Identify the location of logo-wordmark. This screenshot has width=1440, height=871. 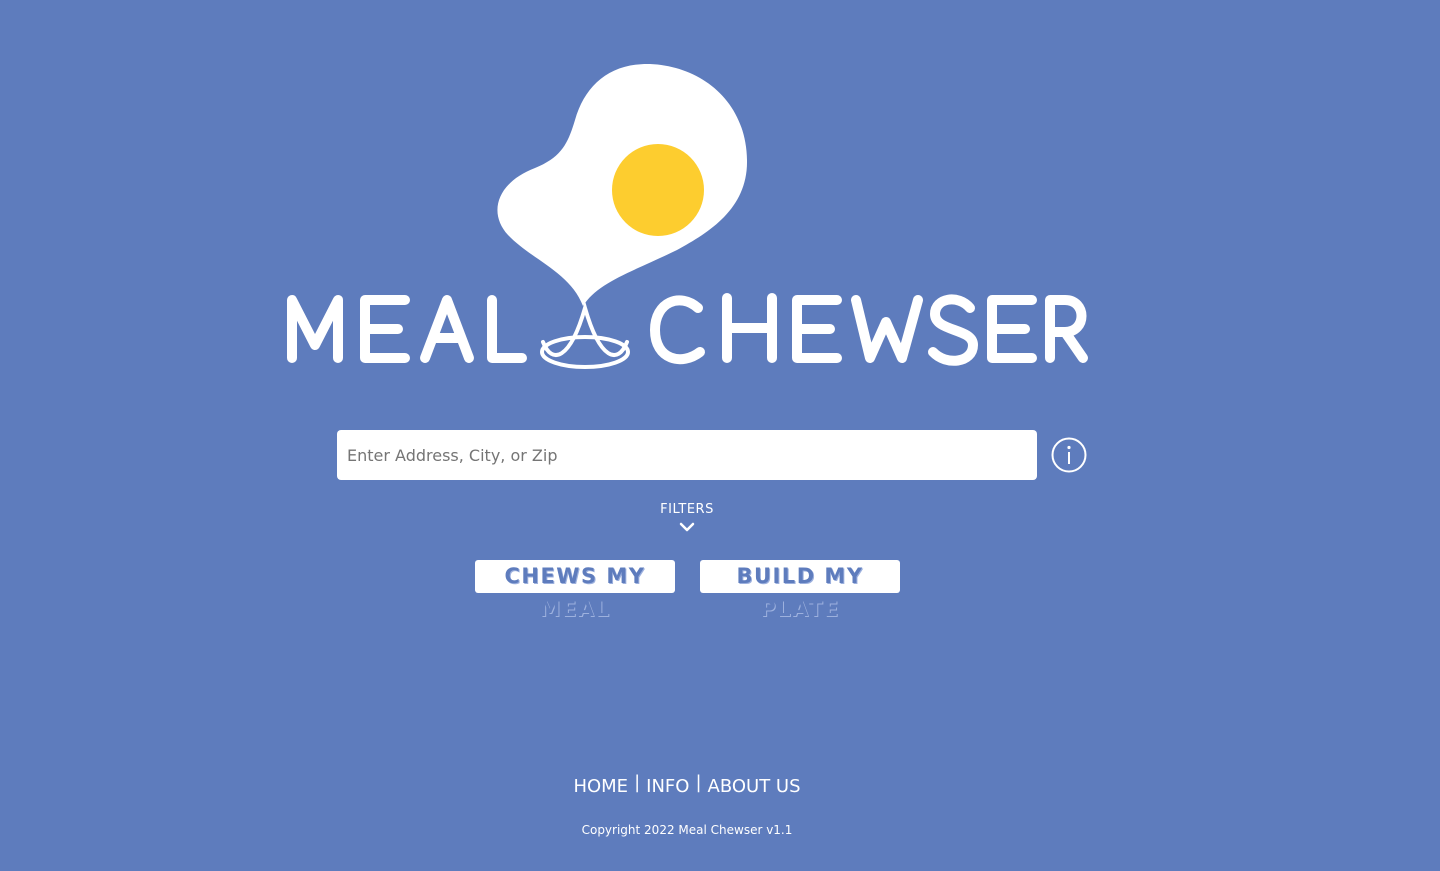
(687, 329).